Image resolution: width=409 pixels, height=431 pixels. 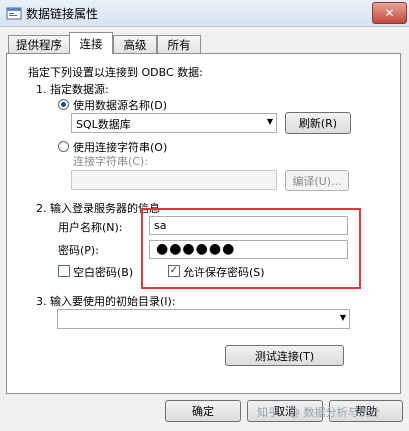 What do you see at coordinates (14, 13) in the screenshot?
I see `data-link-icon` at bounding box center [14, 13].